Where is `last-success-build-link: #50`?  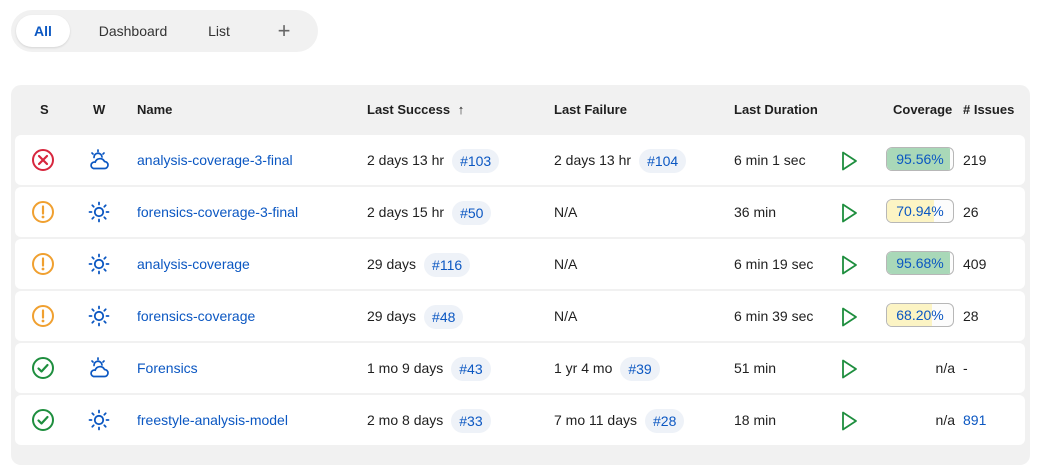
last-success-build-link: #50 is located at coordinates (472, 213).